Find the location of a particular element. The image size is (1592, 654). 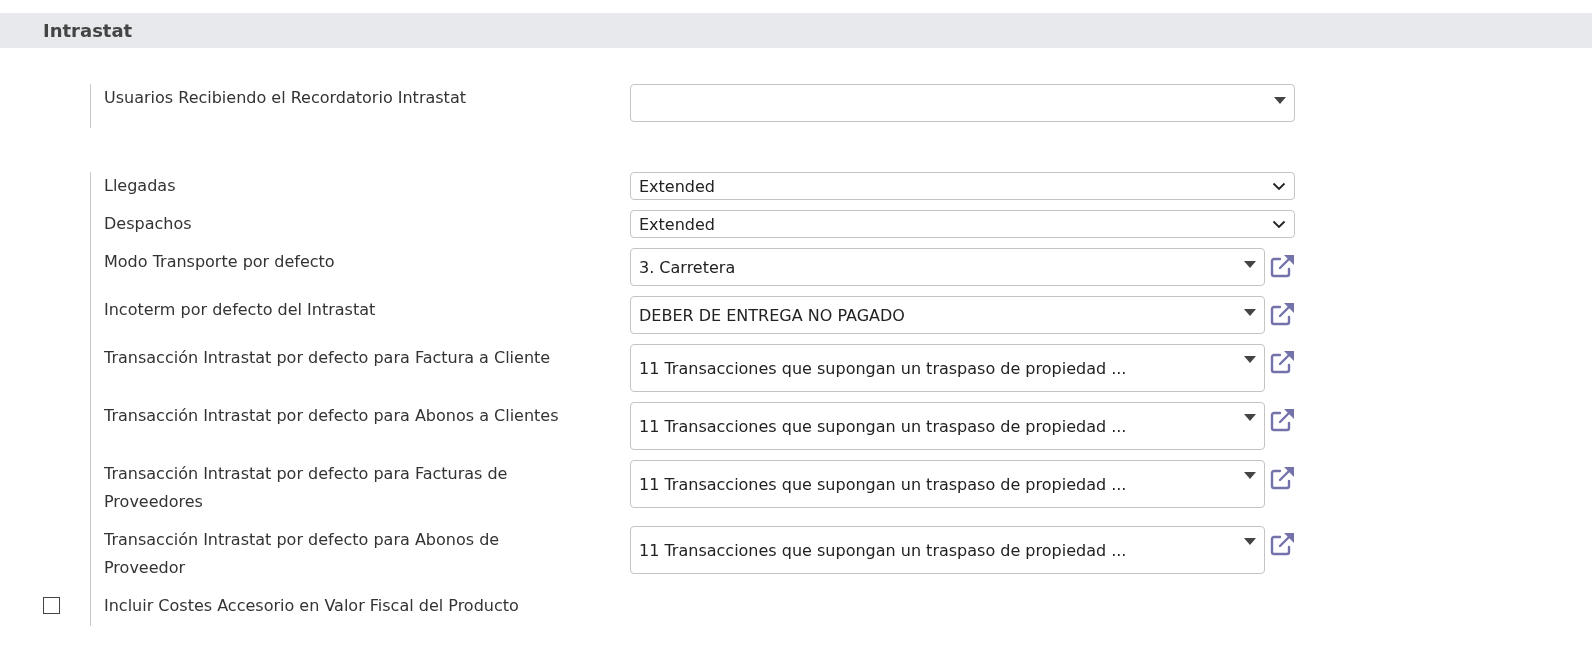

dropdown-field: DEBER DE ENTREGA NO PAGADO is located at coordinates (947, 315).